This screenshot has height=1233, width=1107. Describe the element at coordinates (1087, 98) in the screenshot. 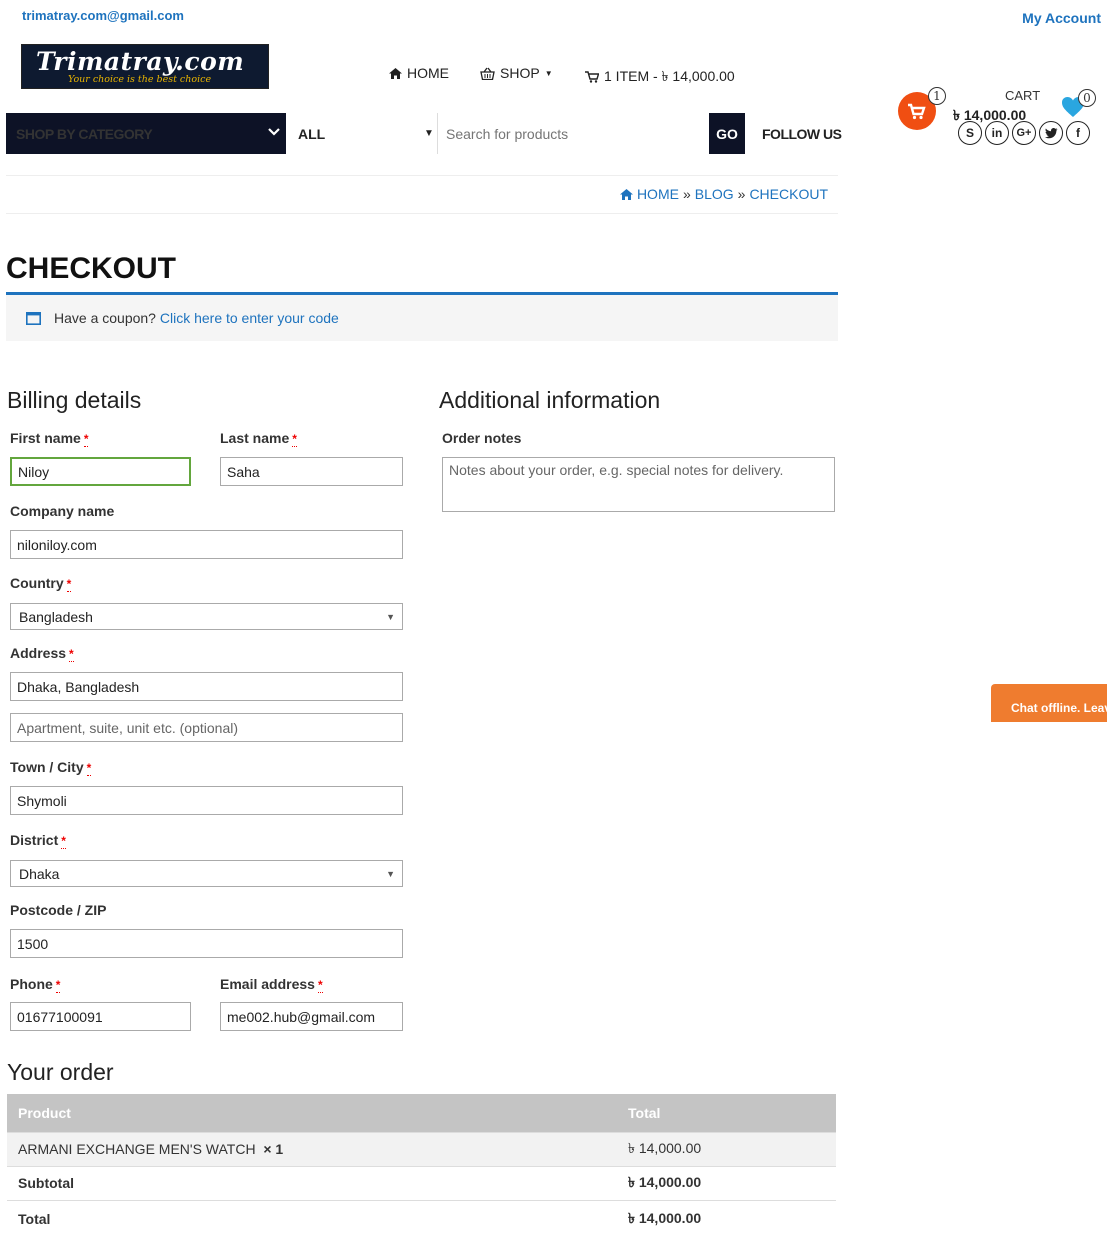

I see `wishlist-count-badge: 0` at that location.